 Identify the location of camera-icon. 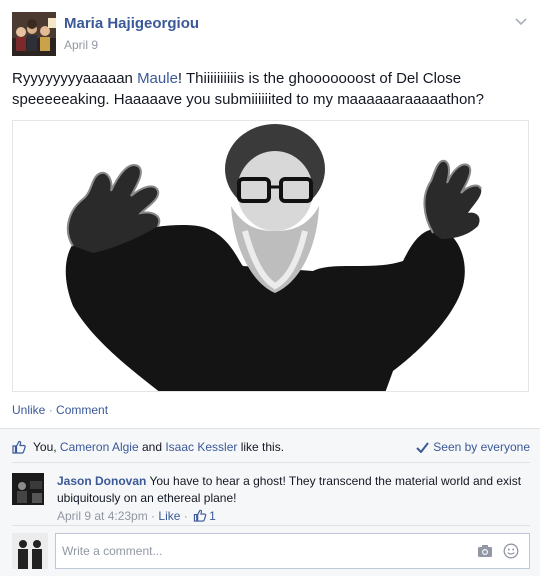
(485, 551).